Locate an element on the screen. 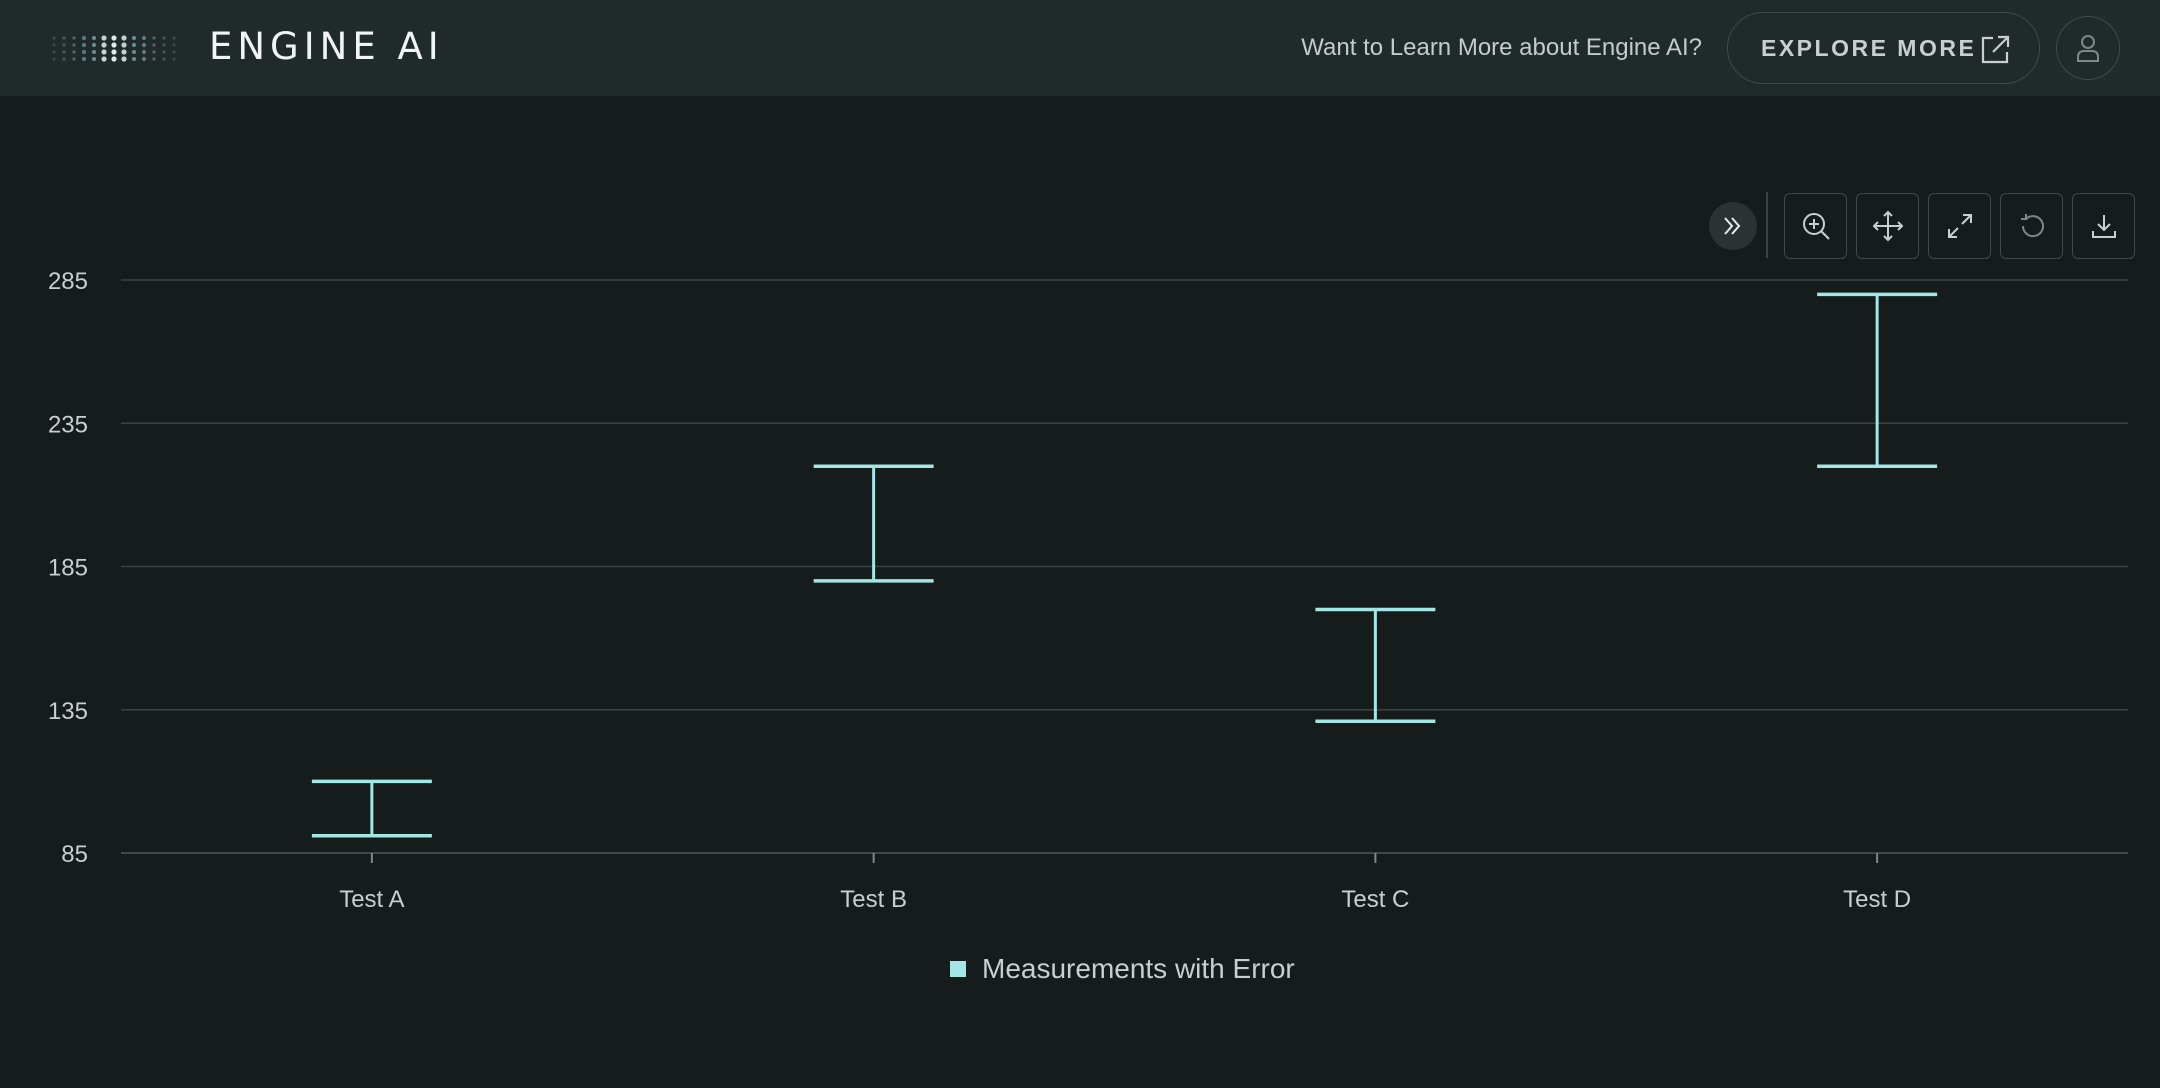 The height and width of the screenshot is (1088, 2160). y-tick-label: 235 is located at coordinates (68, 424).